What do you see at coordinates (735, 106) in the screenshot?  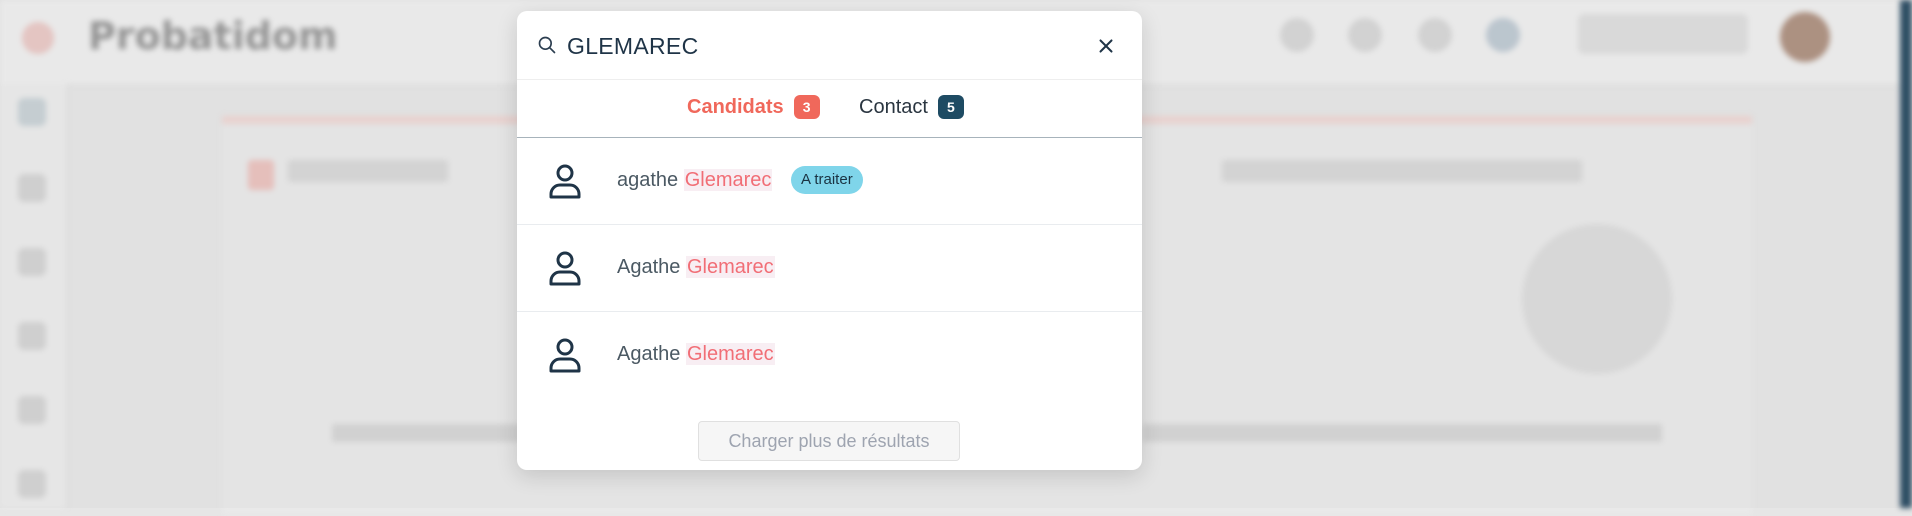 I see `tab-candidats-label: Candidats` at bounding box center [735, 106].